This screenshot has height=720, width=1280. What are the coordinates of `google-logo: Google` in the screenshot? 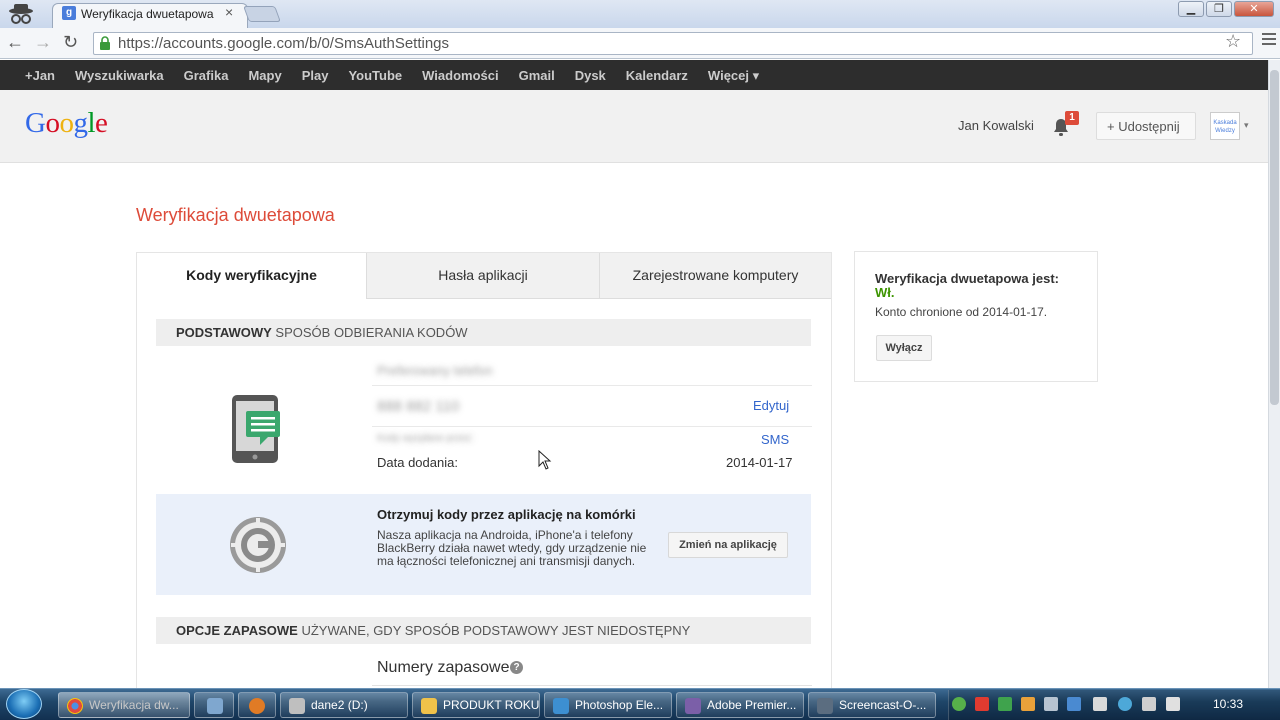 It's located at (66, 123).